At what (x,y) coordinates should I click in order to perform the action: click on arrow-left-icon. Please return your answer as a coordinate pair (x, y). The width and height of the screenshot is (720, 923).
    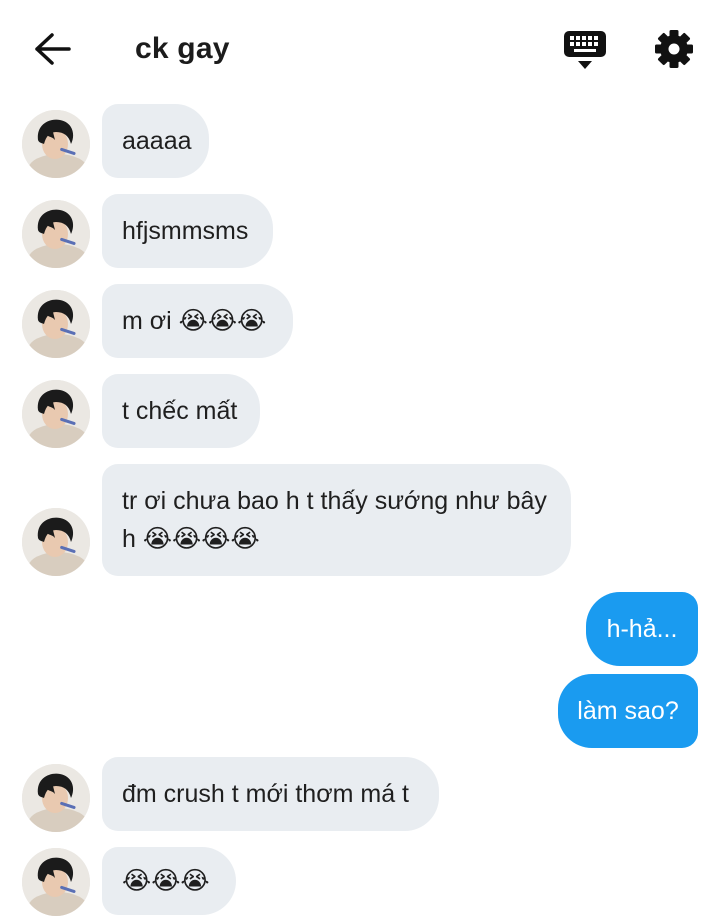
    Looking at the image, I should click on (52, 49).